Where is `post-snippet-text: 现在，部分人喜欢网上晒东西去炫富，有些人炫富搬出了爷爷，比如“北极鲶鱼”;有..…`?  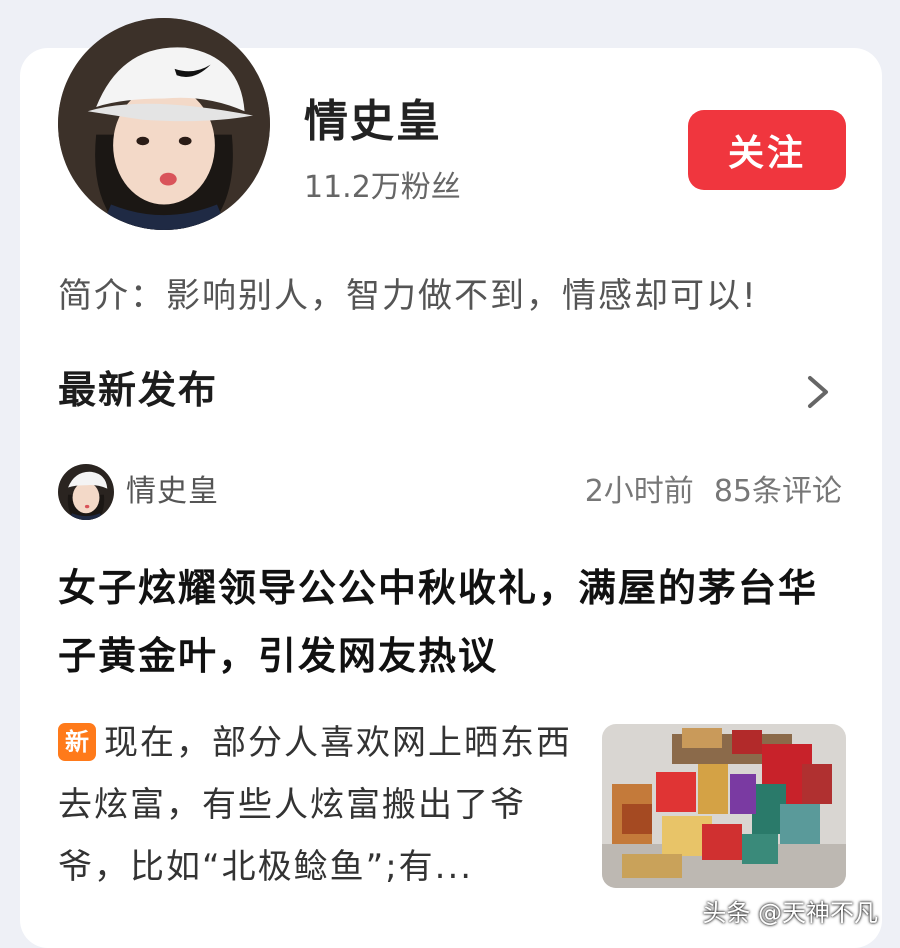 post-snippet-text: 现在，部分人喜欢网上晒东西去炫富，有些人炫富搬出了爷爷，比如“北极鲶鱼”;有..… is located at coordinates (315, 805).